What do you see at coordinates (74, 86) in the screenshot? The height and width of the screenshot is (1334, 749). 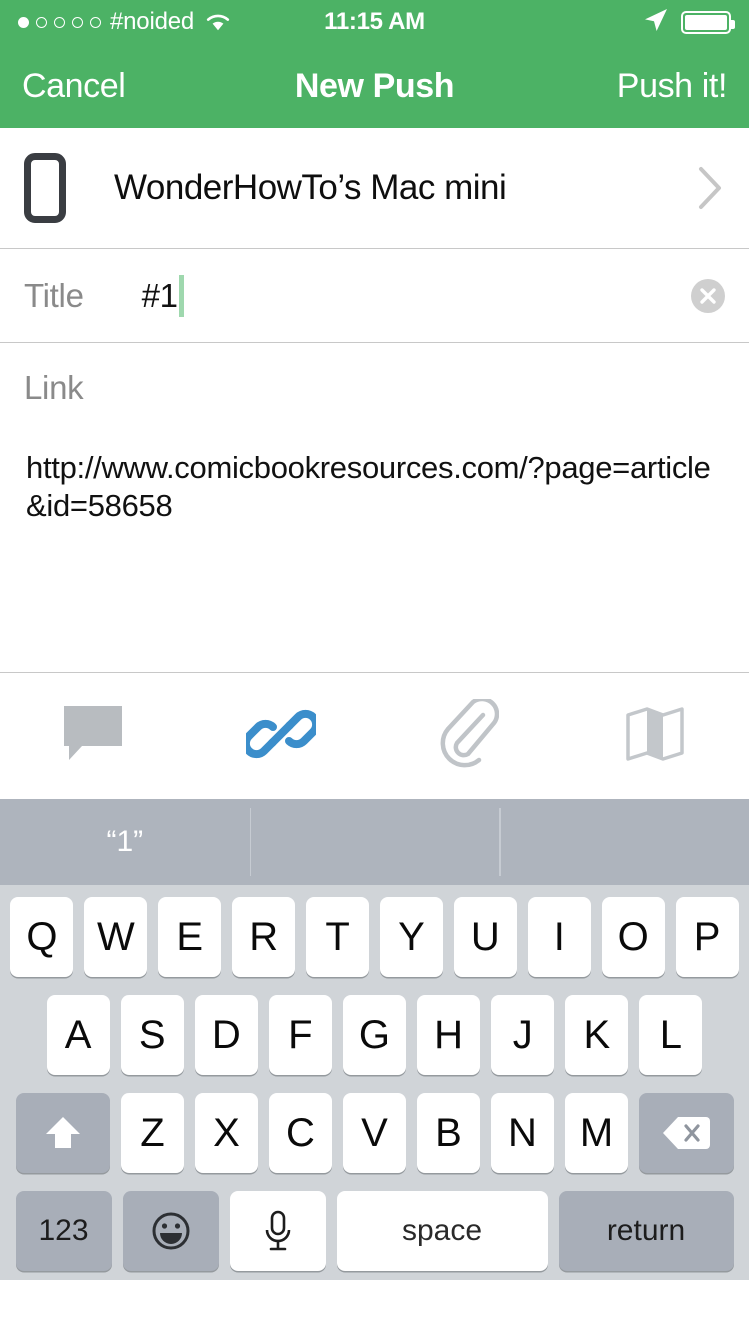 I see `cancel-button: Cancel` at bounding box center [74, 86].